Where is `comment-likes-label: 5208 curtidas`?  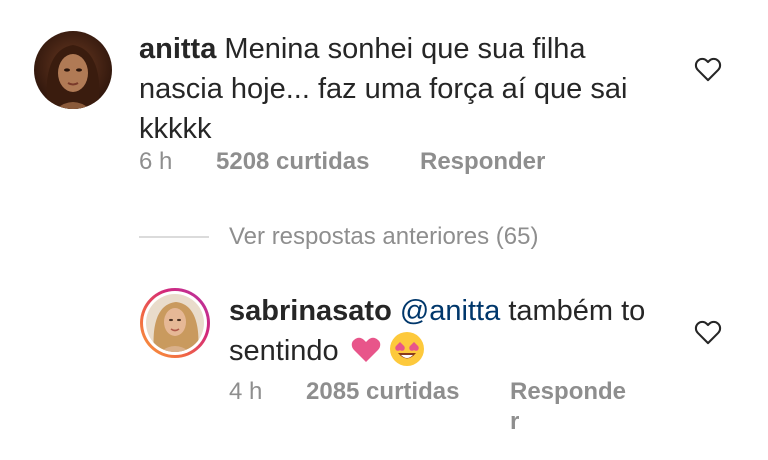 comment-likes-label: 5208 curtidas is located at coordinates (293, 161).